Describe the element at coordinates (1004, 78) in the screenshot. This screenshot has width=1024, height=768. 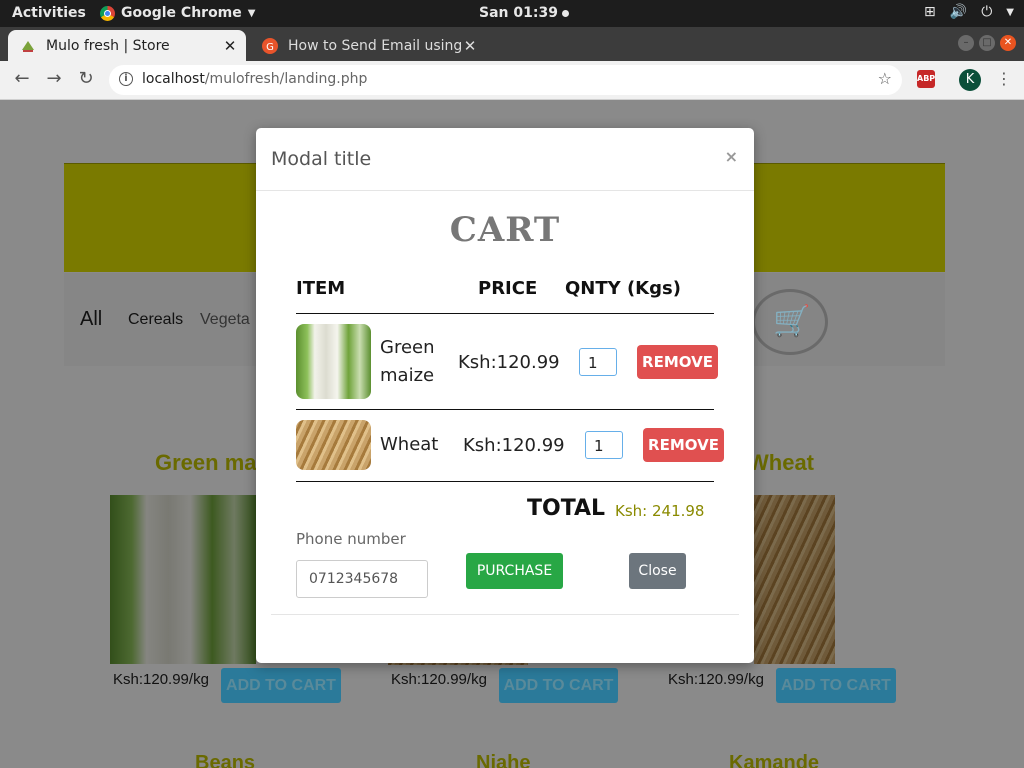
I see `more-menu-icon: ⋮` at that location.